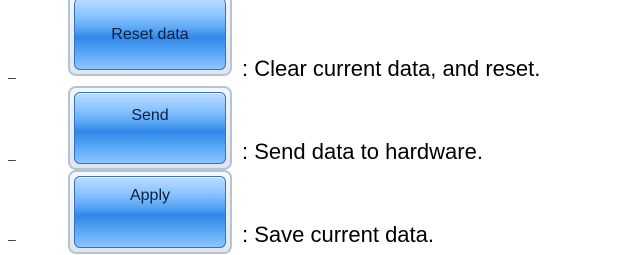 The height and width of the screenshot is (255, 624). Describe the element at coordinates (150, 195) in the screenshot. I see `apply-button-label: Apply` at that location.